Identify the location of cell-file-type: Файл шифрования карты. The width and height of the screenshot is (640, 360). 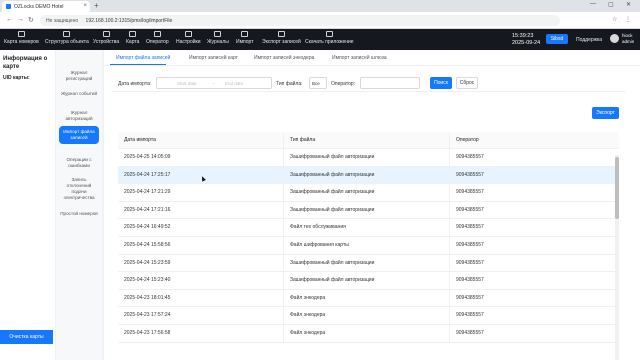
(367, 245).